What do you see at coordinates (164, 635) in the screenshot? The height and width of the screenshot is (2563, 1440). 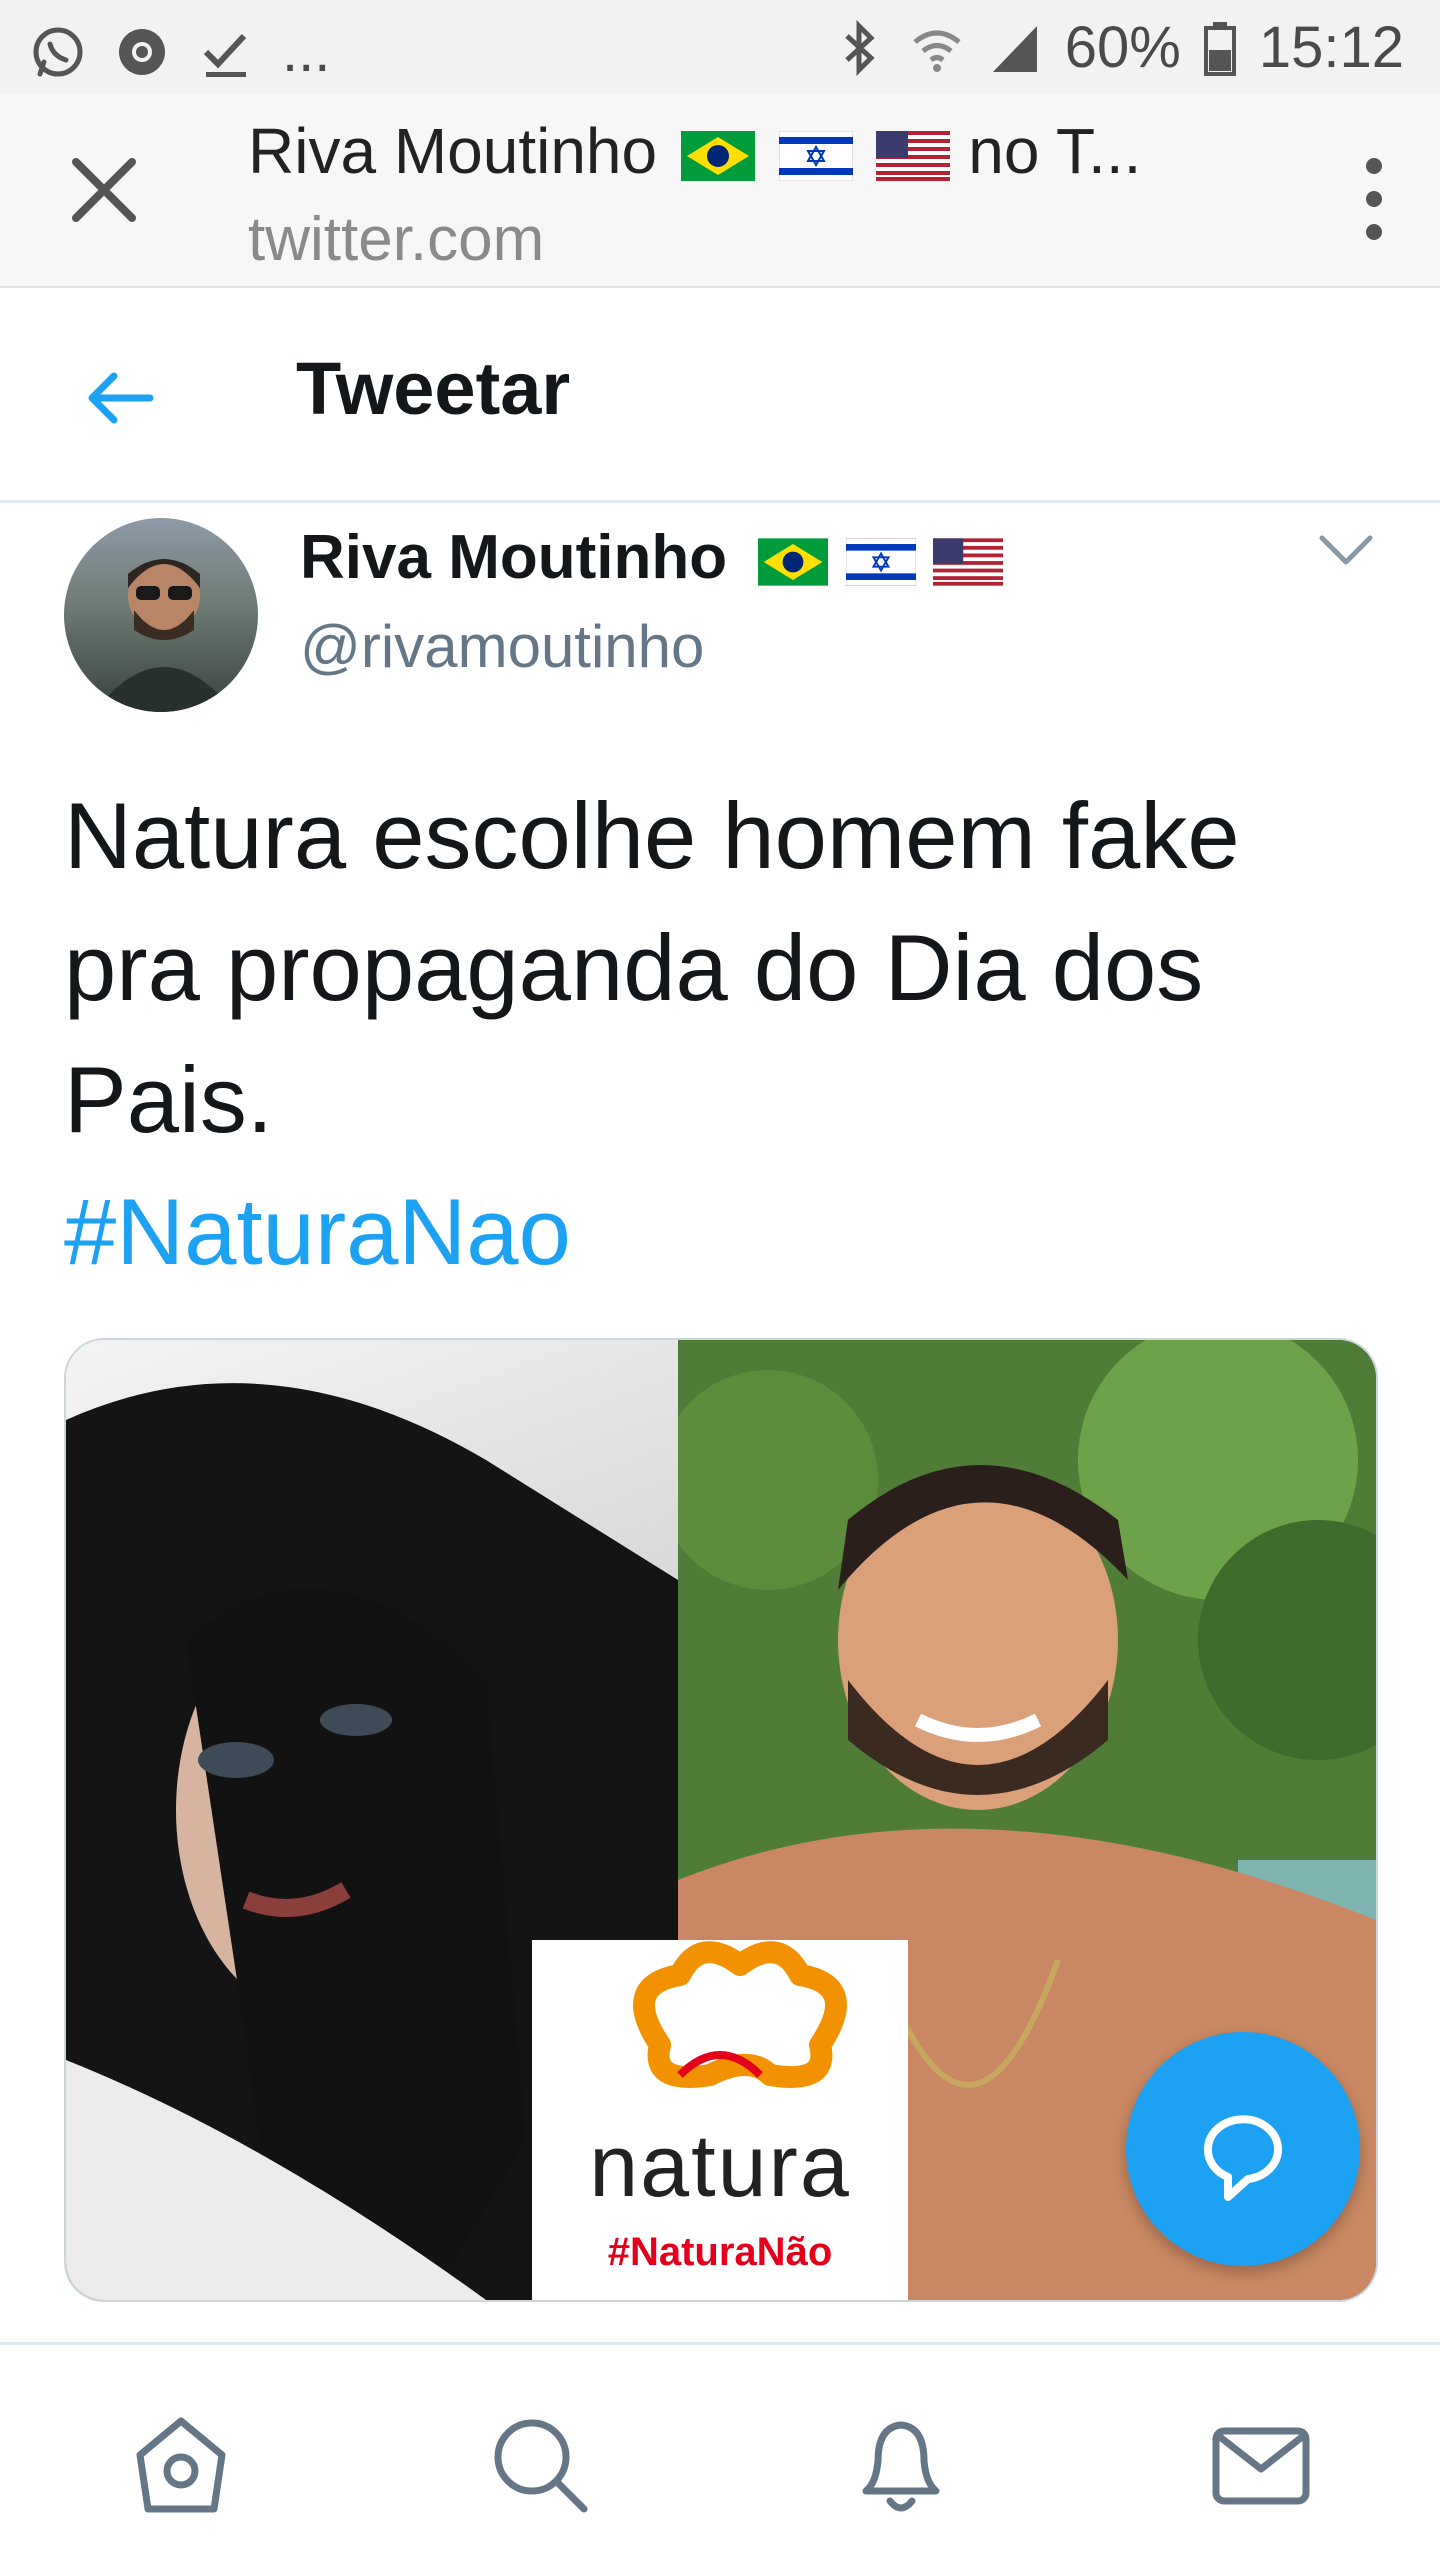 I see `avatar-photo` at bounding box center [164, 635].